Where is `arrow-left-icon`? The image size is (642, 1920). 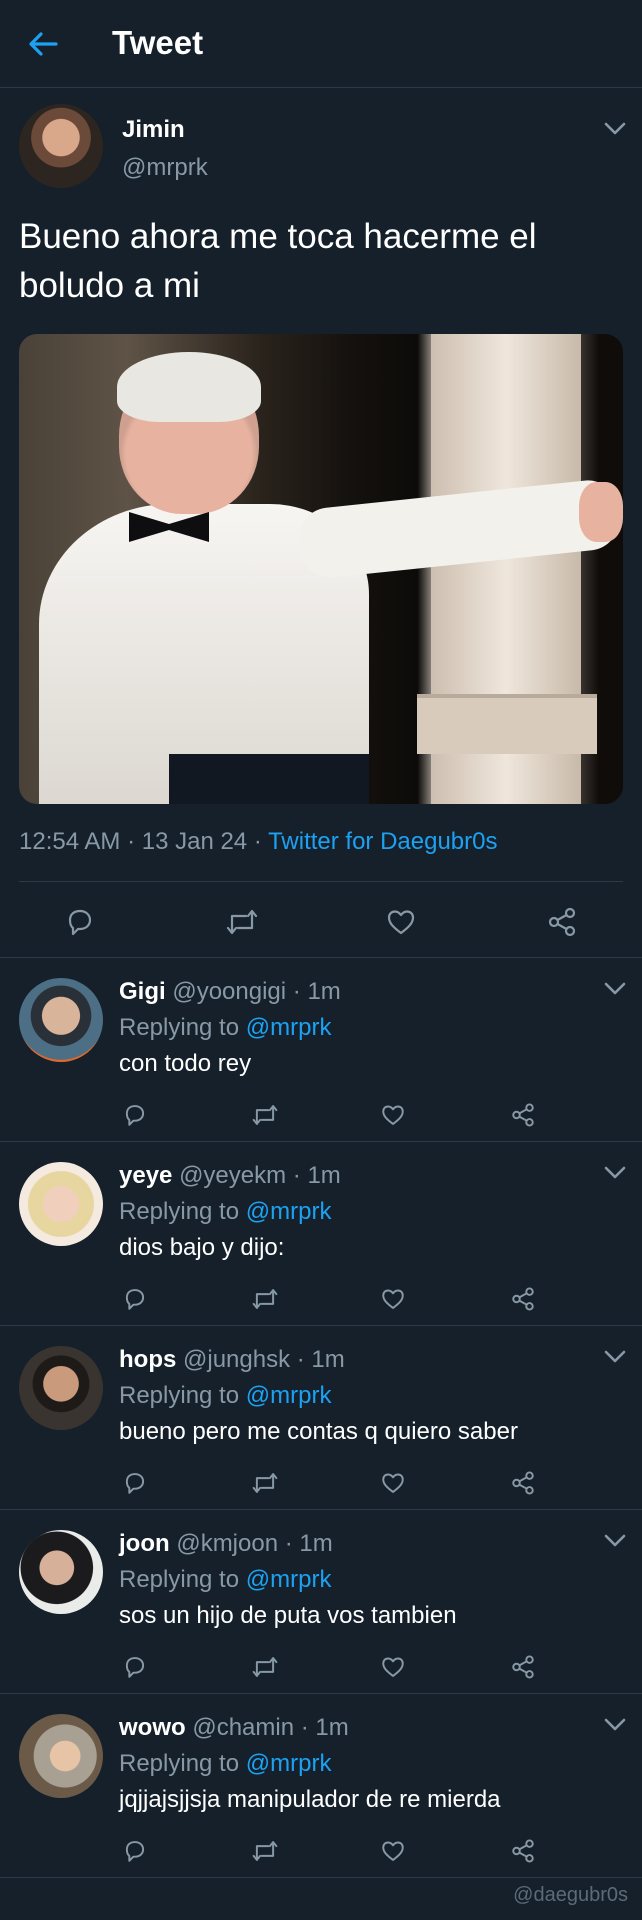 arrow-left-icon is located at coordinates (43, 44).